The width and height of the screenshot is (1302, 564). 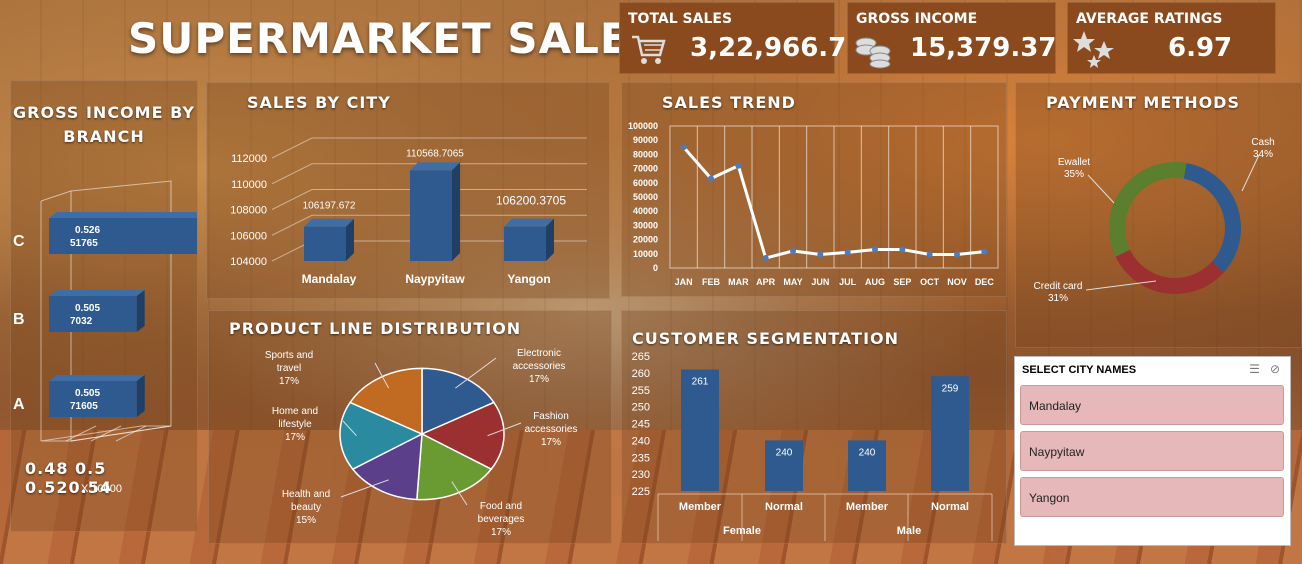 I want to click on trend-y-tick: 70000, so click(x=645, y=169).